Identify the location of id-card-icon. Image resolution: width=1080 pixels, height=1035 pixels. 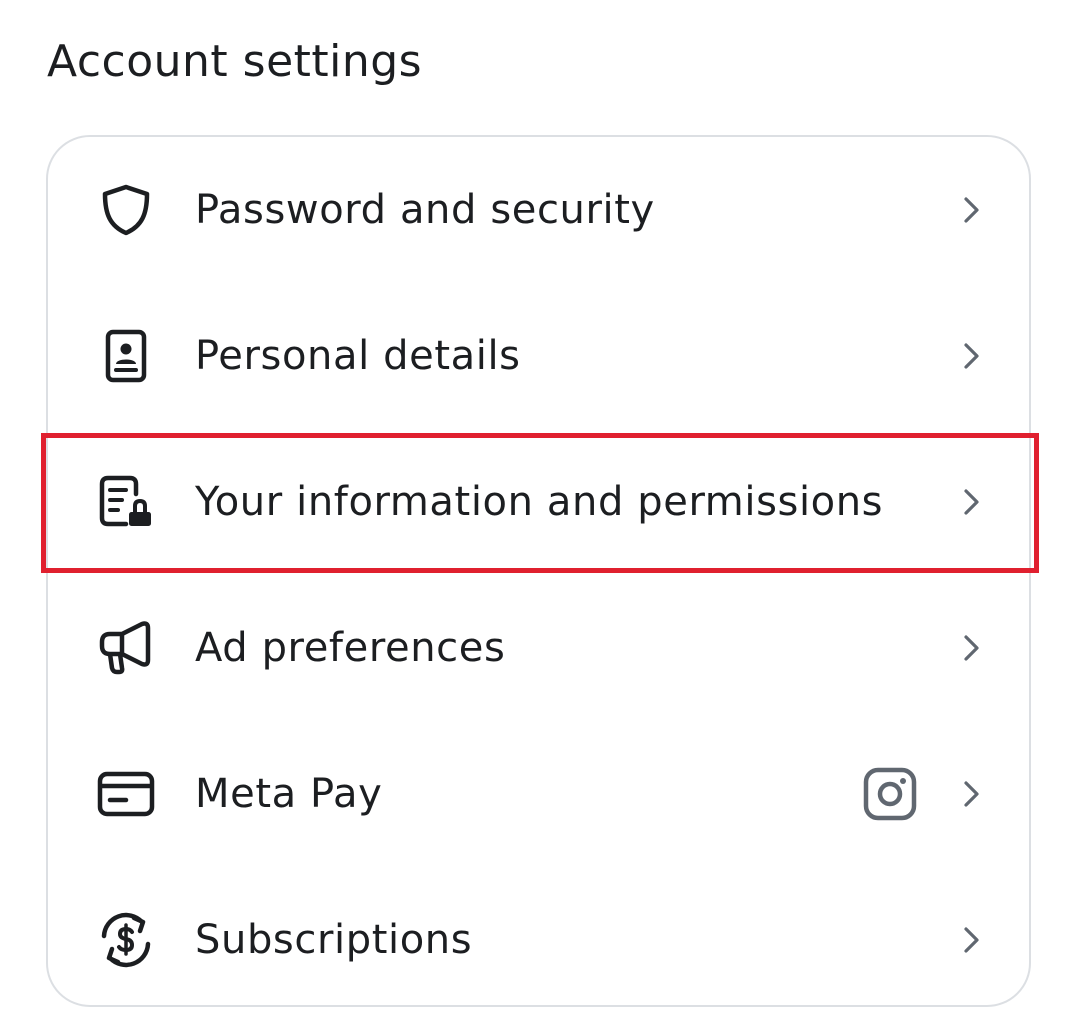
(126, 356).